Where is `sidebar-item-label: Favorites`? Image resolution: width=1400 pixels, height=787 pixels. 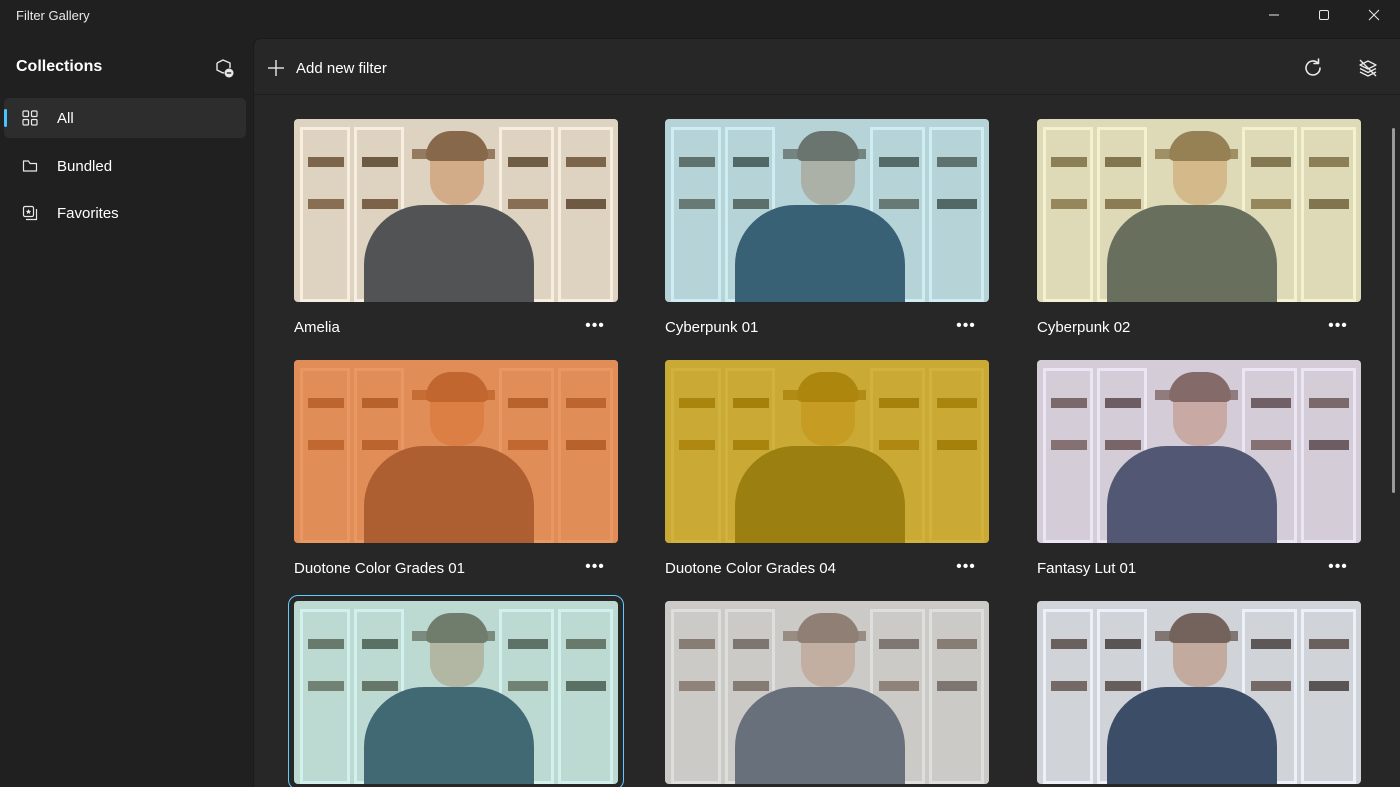 sidebar-item-label: Favorites is located at coordinates (88, 213).